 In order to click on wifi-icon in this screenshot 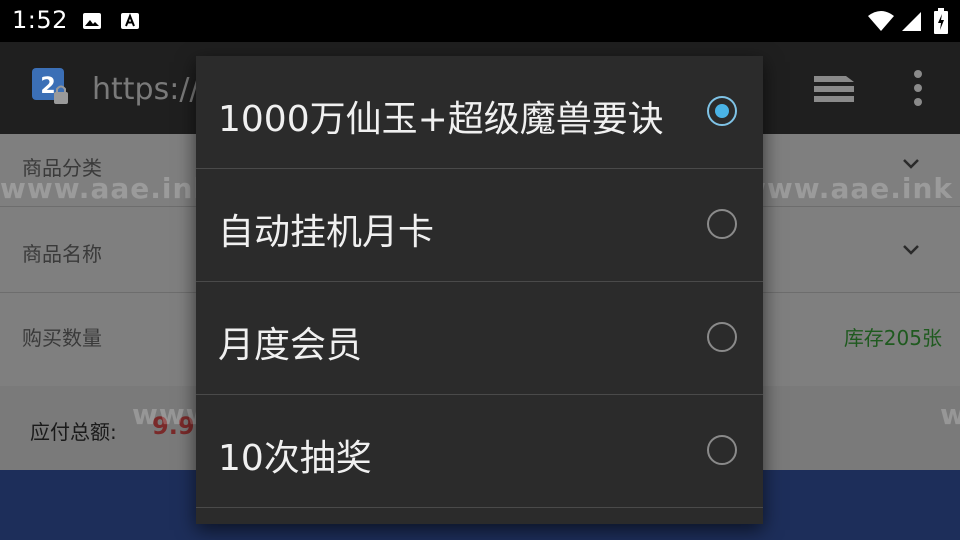, I will do `click(881, 21)`.